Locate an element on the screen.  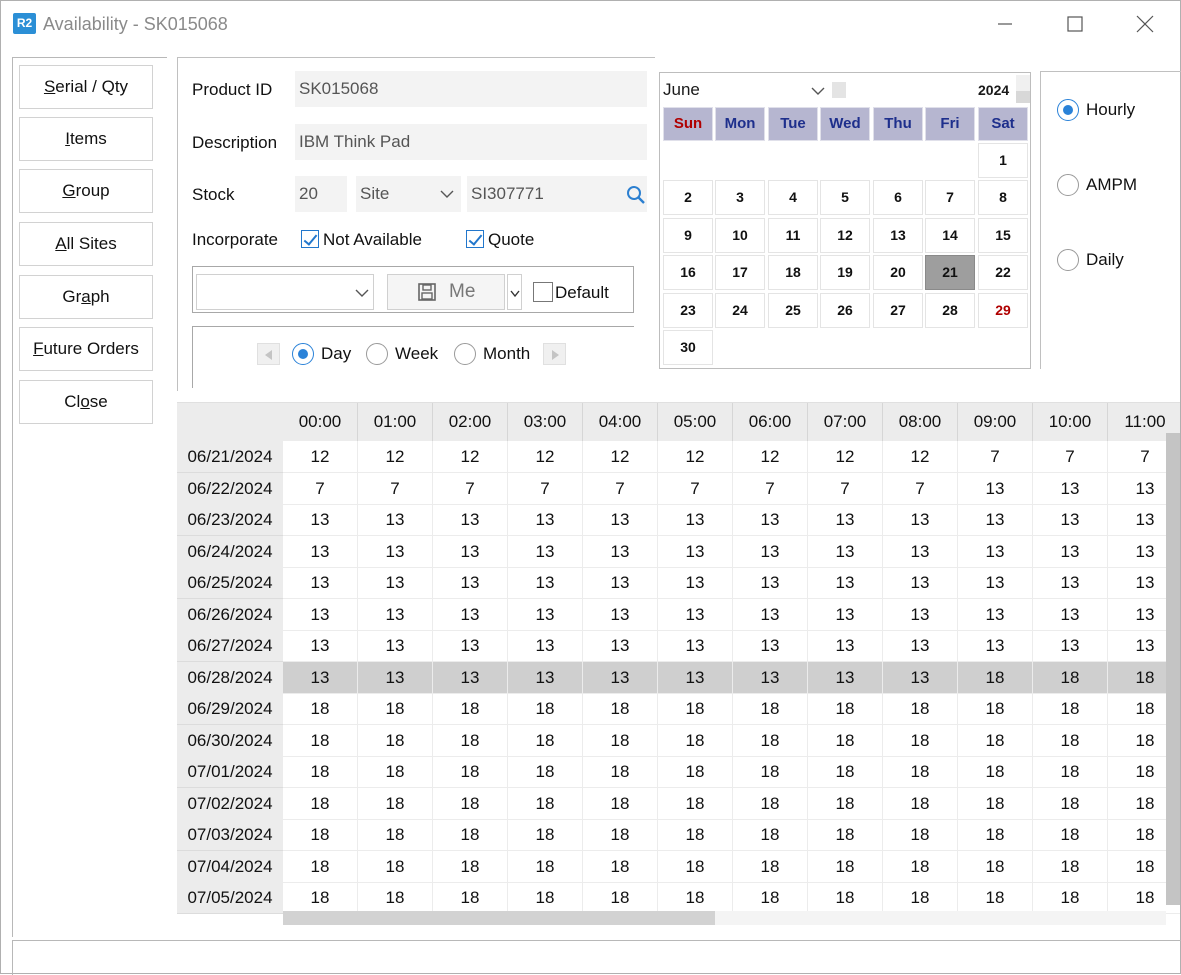
column-header: 02:00 is located at coordinates (470, 422).